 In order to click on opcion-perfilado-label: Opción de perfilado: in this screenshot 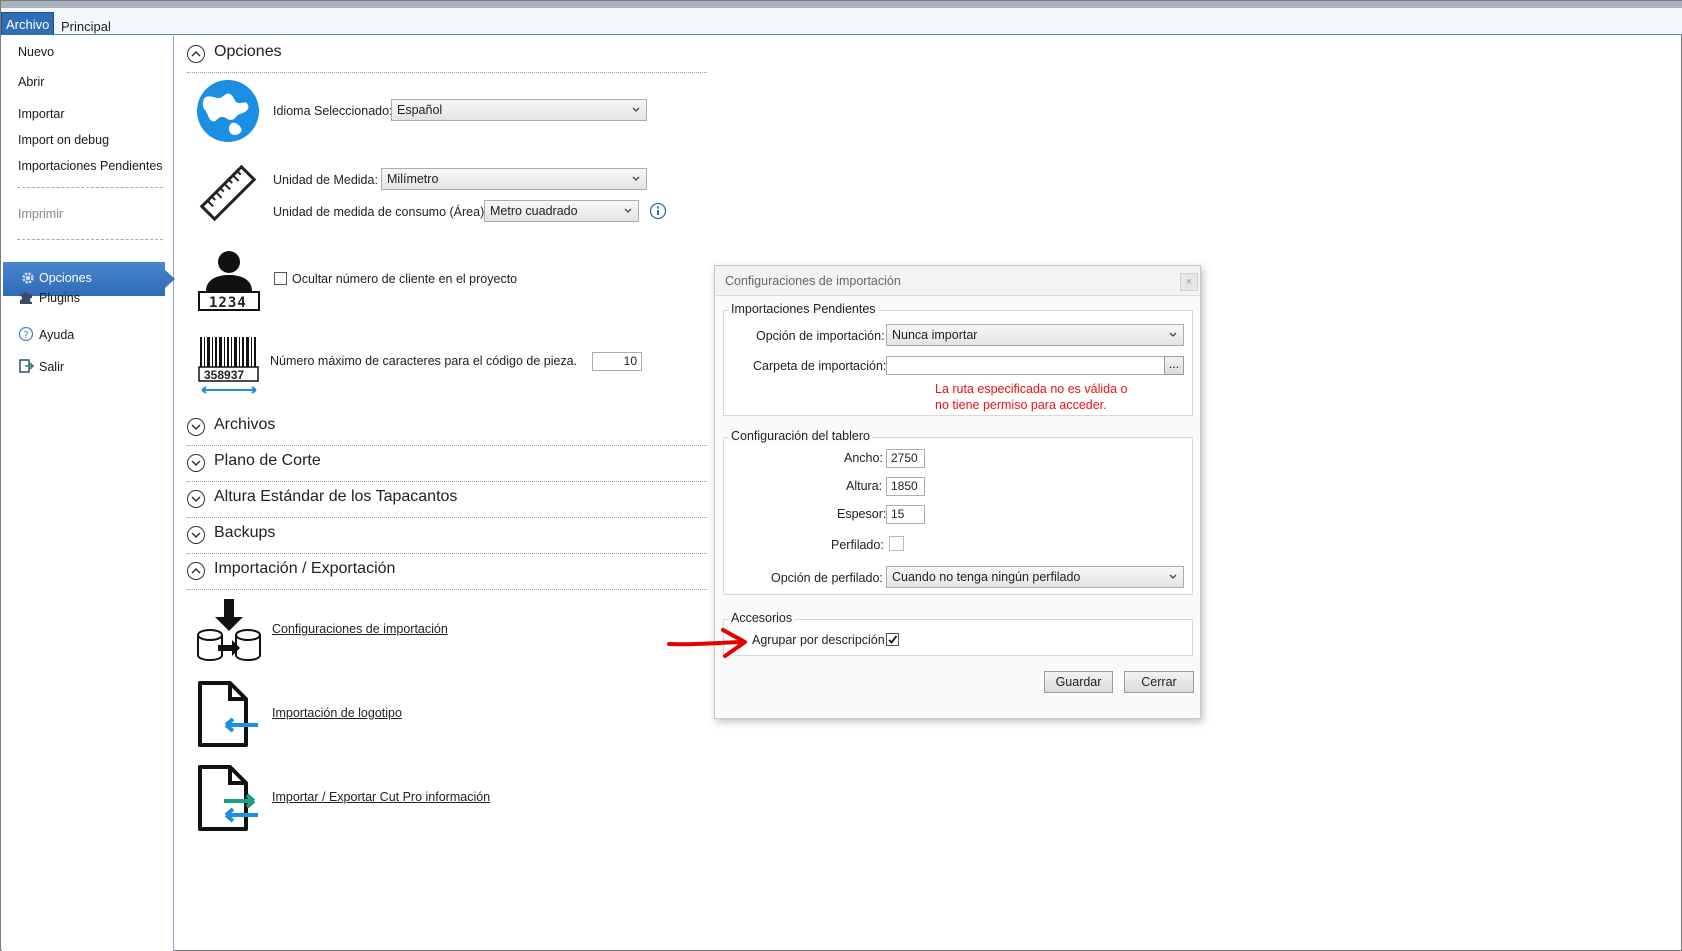, I will do `click(827, 578)`.